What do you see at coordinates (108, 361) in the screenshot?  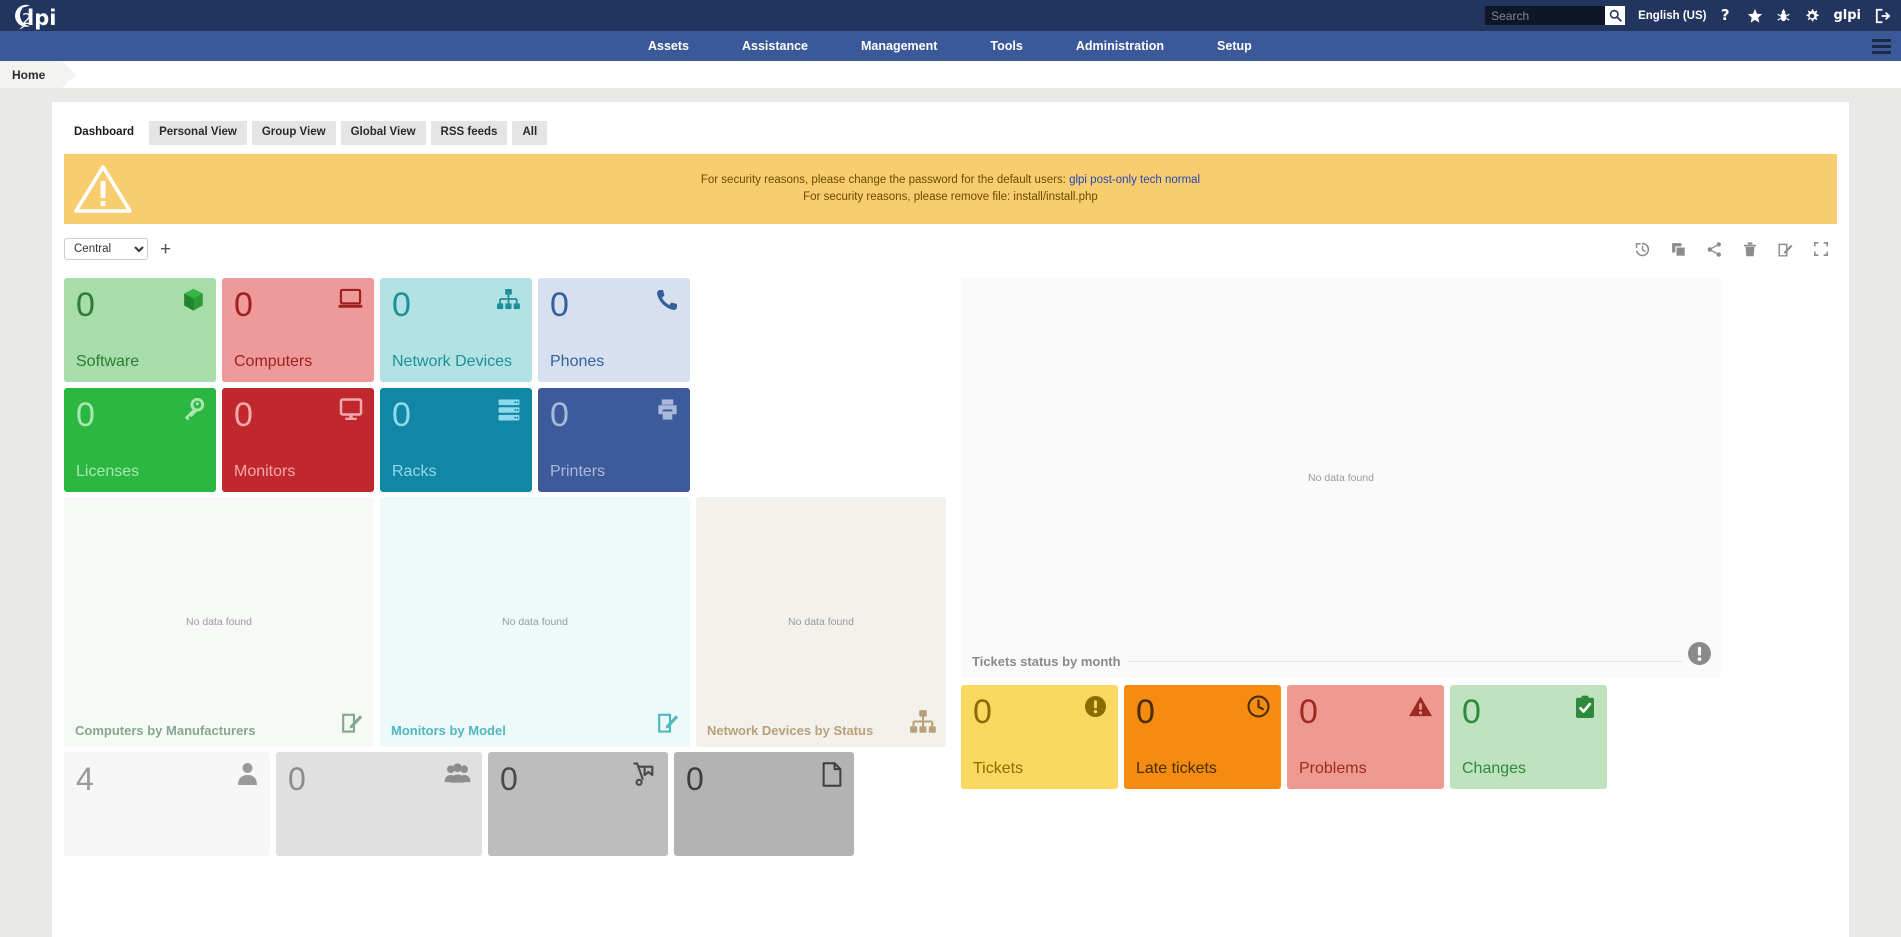 I see `tile-software-label: Software` at bounding box center [108, 361].